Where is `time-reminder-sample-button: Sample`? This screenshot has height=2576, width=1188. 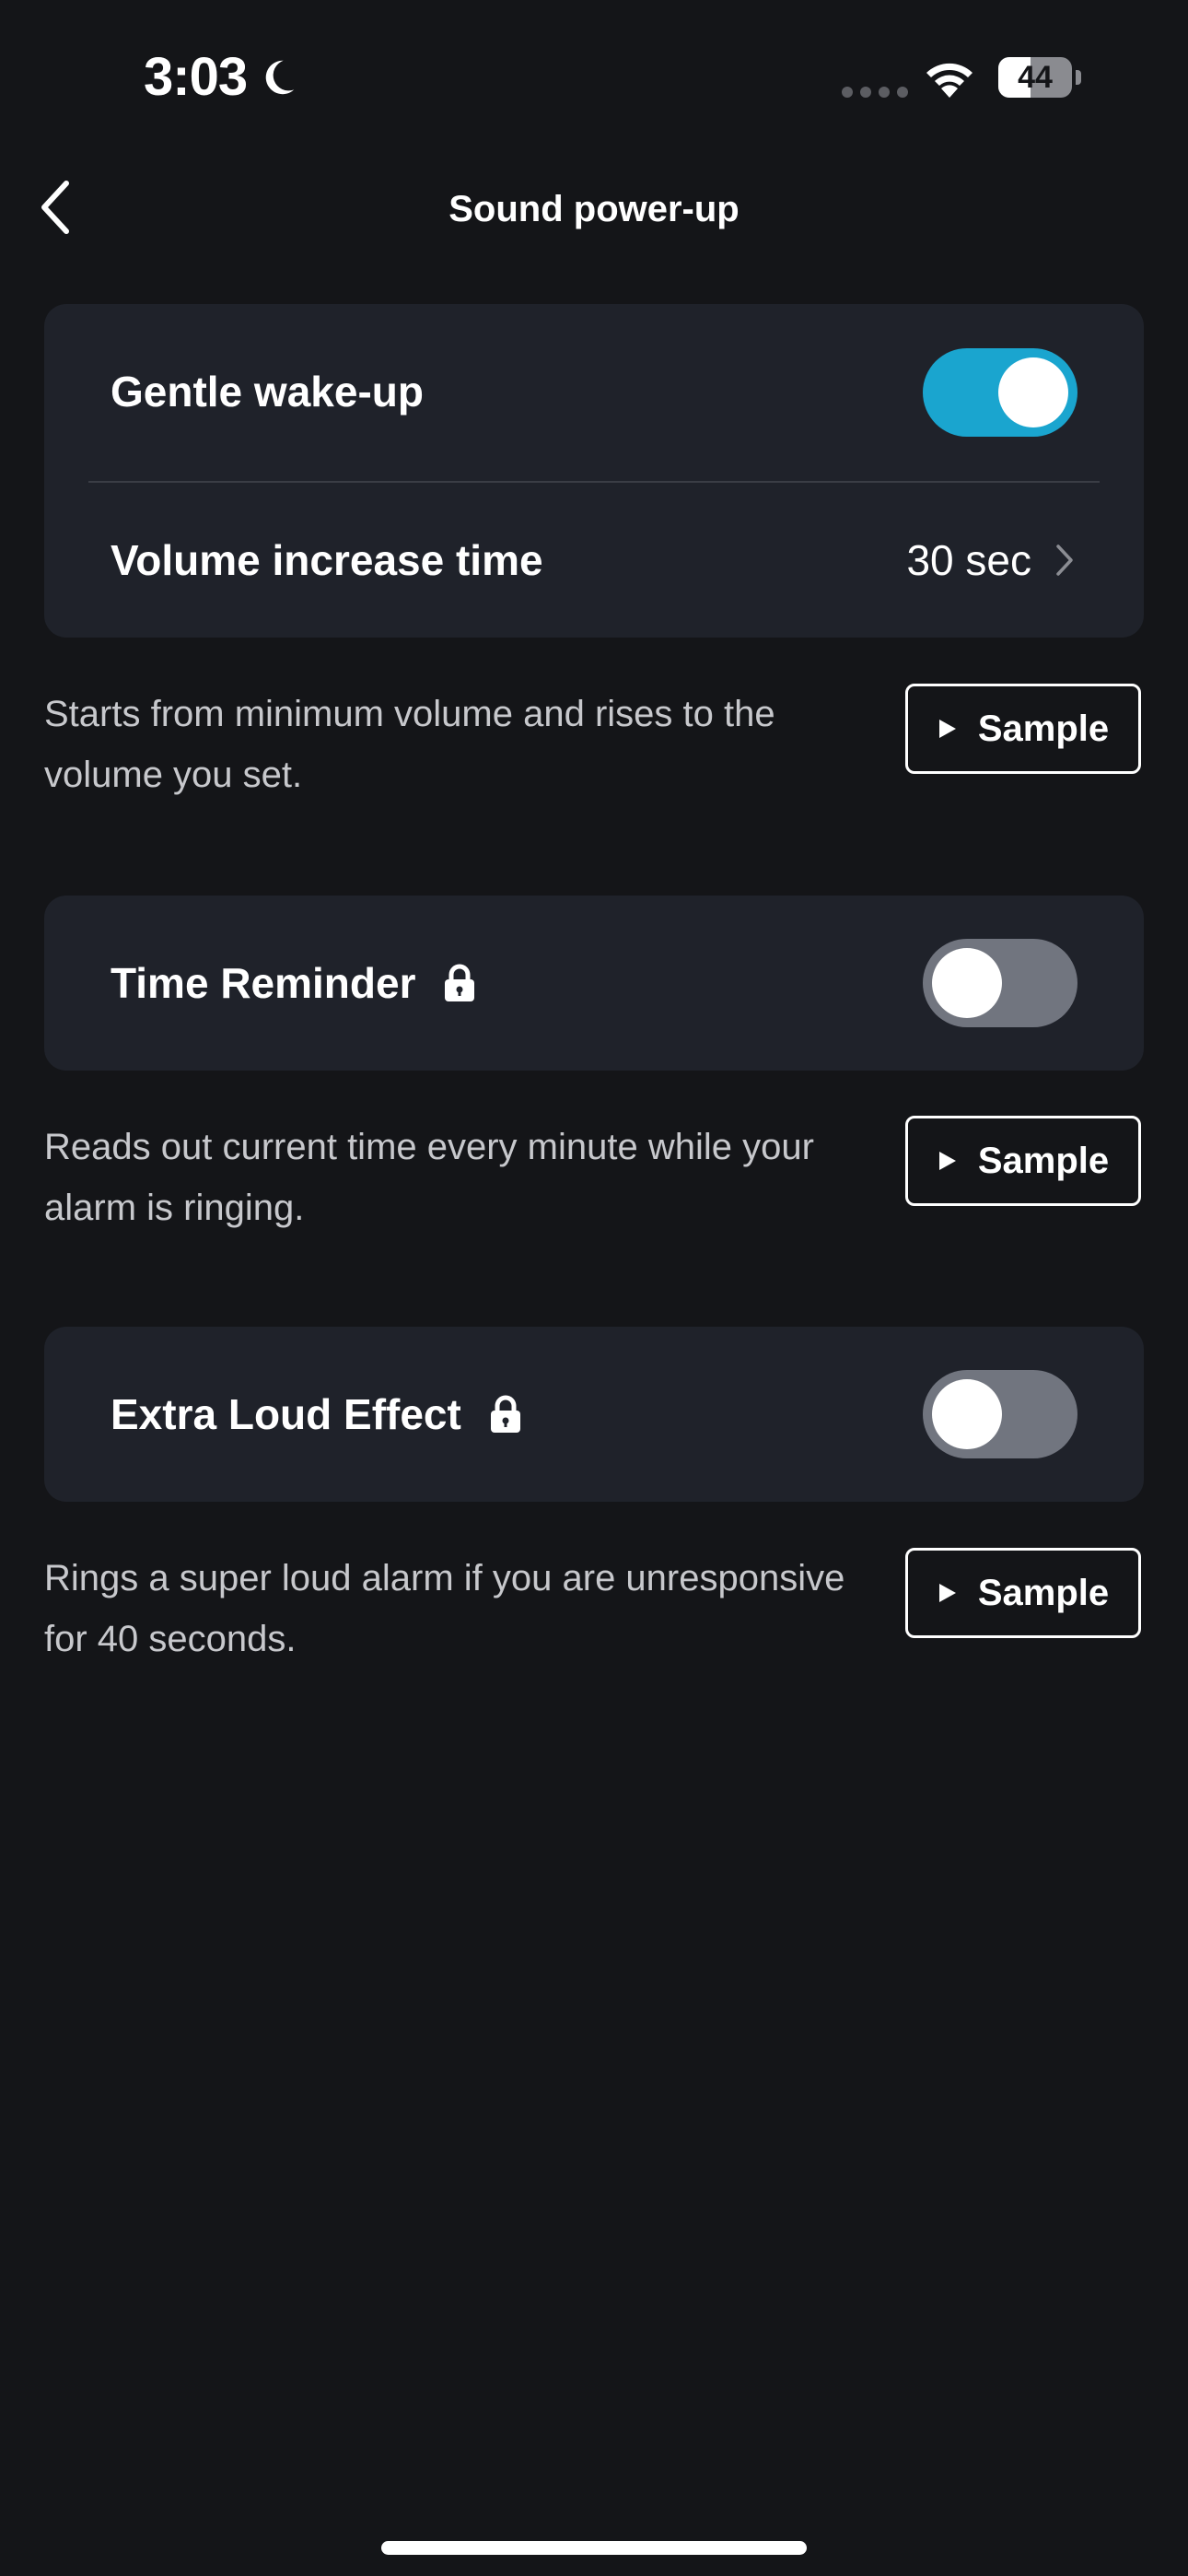
time-reminder-sample-button: Sample is located at coordinates (1023, 1161).